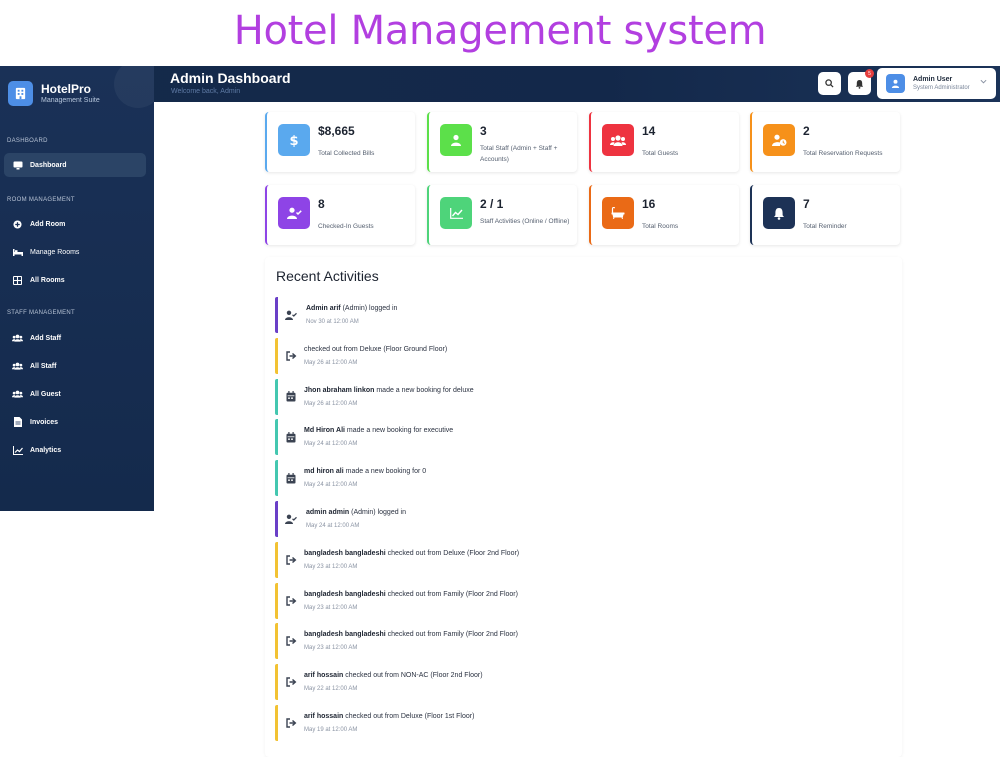 The height and width of the screenshot is (757, 1000). I want to click on hotel-logo-icon, so click(20, 93).